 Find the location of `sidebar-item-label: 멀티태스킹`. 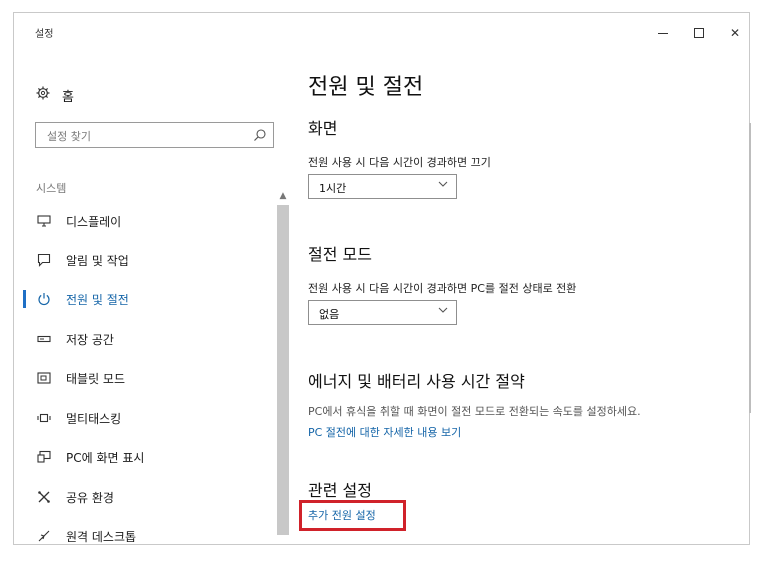

sidebar-item-label: 멀티태스킹 is located at coordinates (94, 418).